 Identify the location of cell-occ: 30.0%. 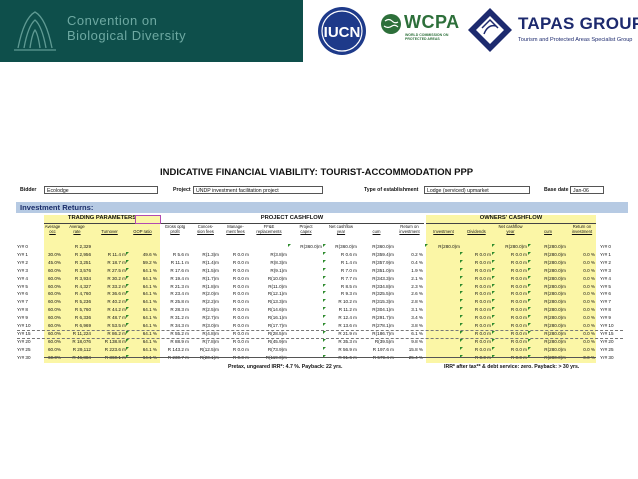
(52, 255).